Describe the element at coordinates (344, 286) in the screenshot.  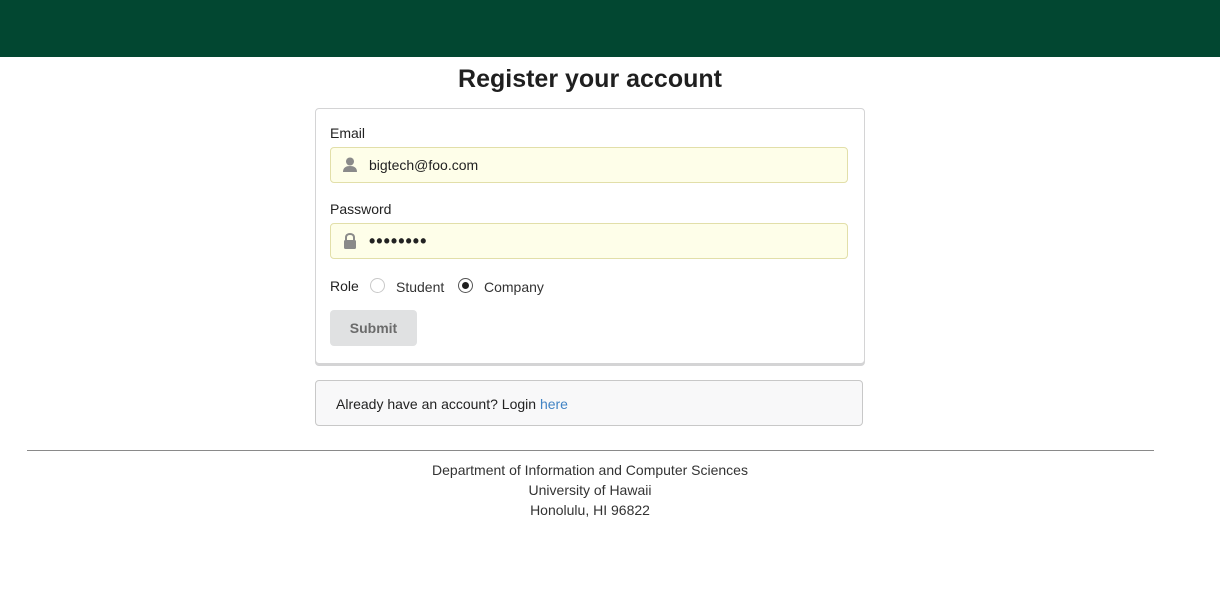
I see `role-label: Role` at that location.